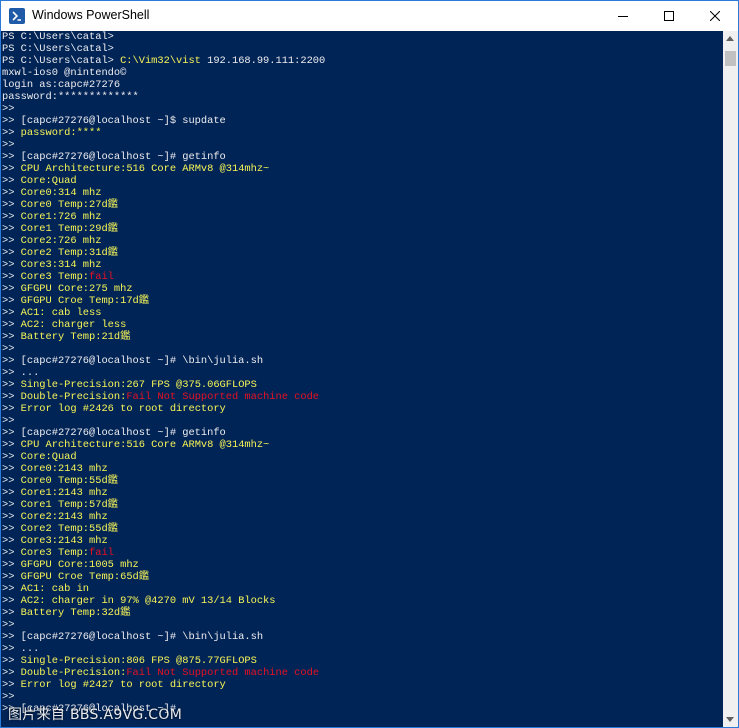 This screenshot has width=739, height=728. What do you see at coordinates (55, 277) in the screenshot?
I see `console-text-segment: Core3 Temp:` at bounding box center [55, 277].